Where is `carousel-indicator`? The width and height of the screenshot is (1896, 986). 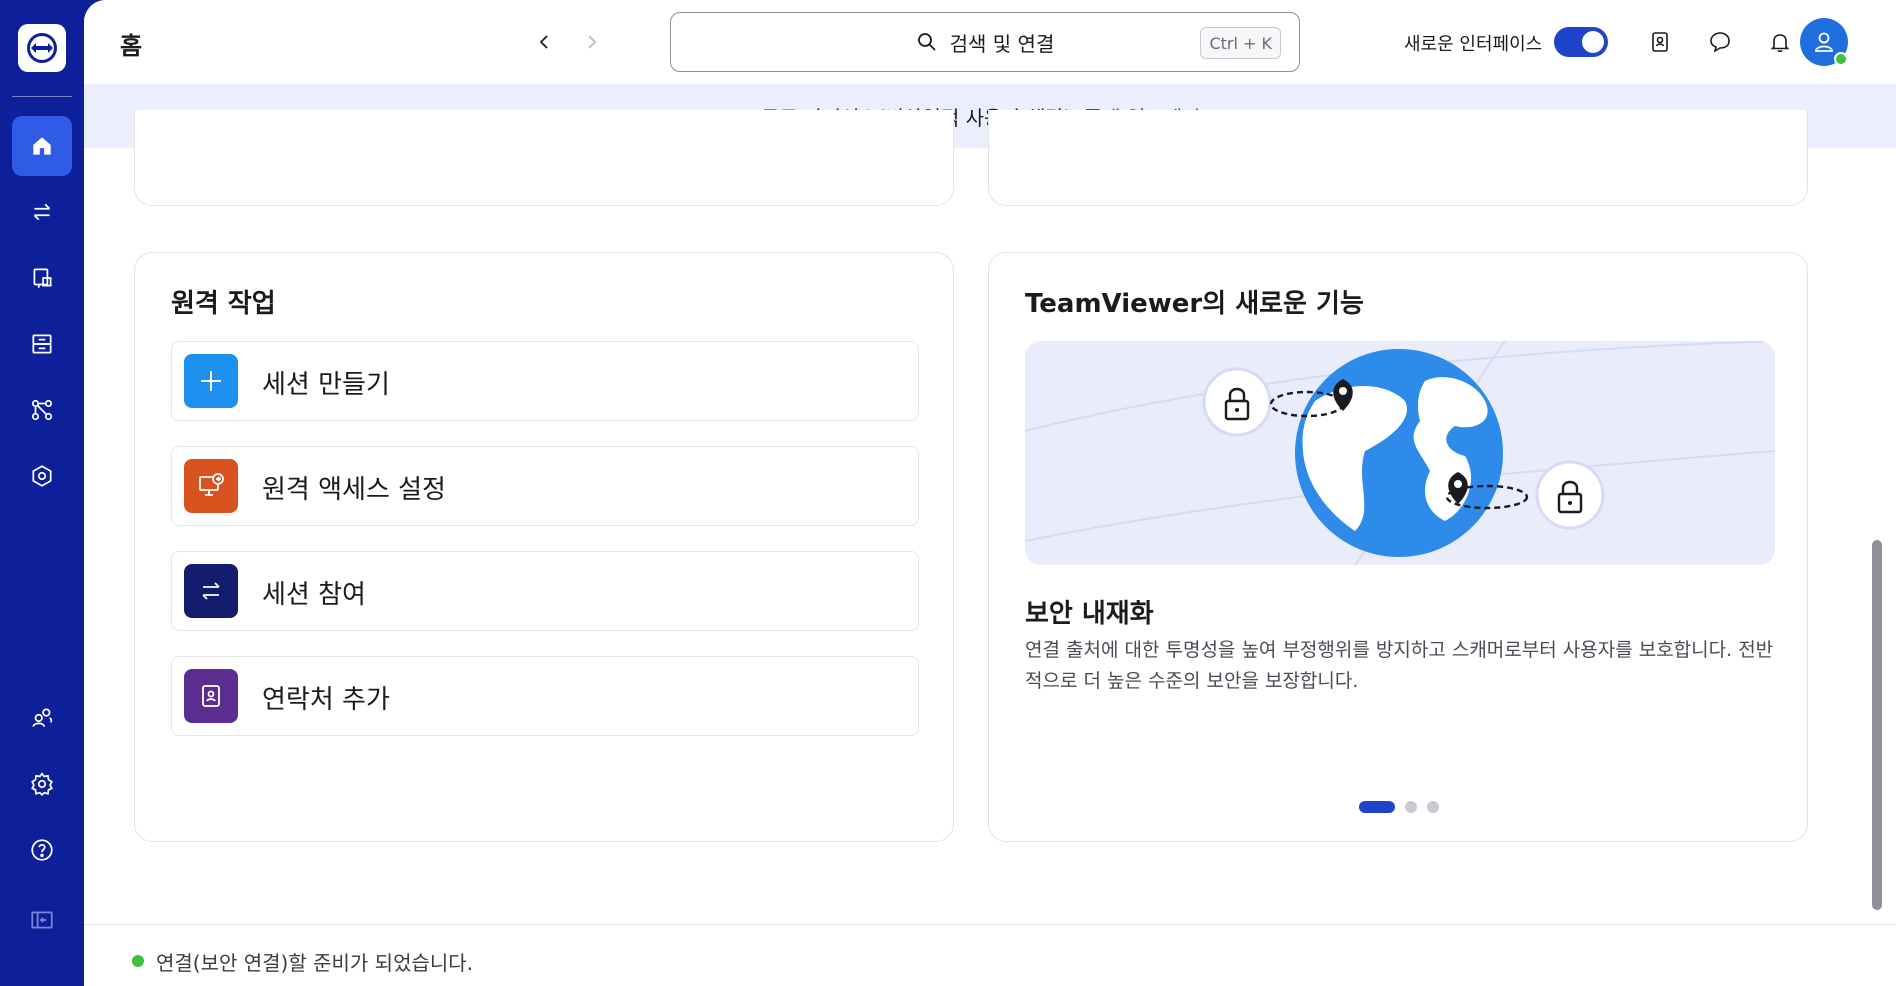 carousel-indicator is located at coordinates (1399, 807).